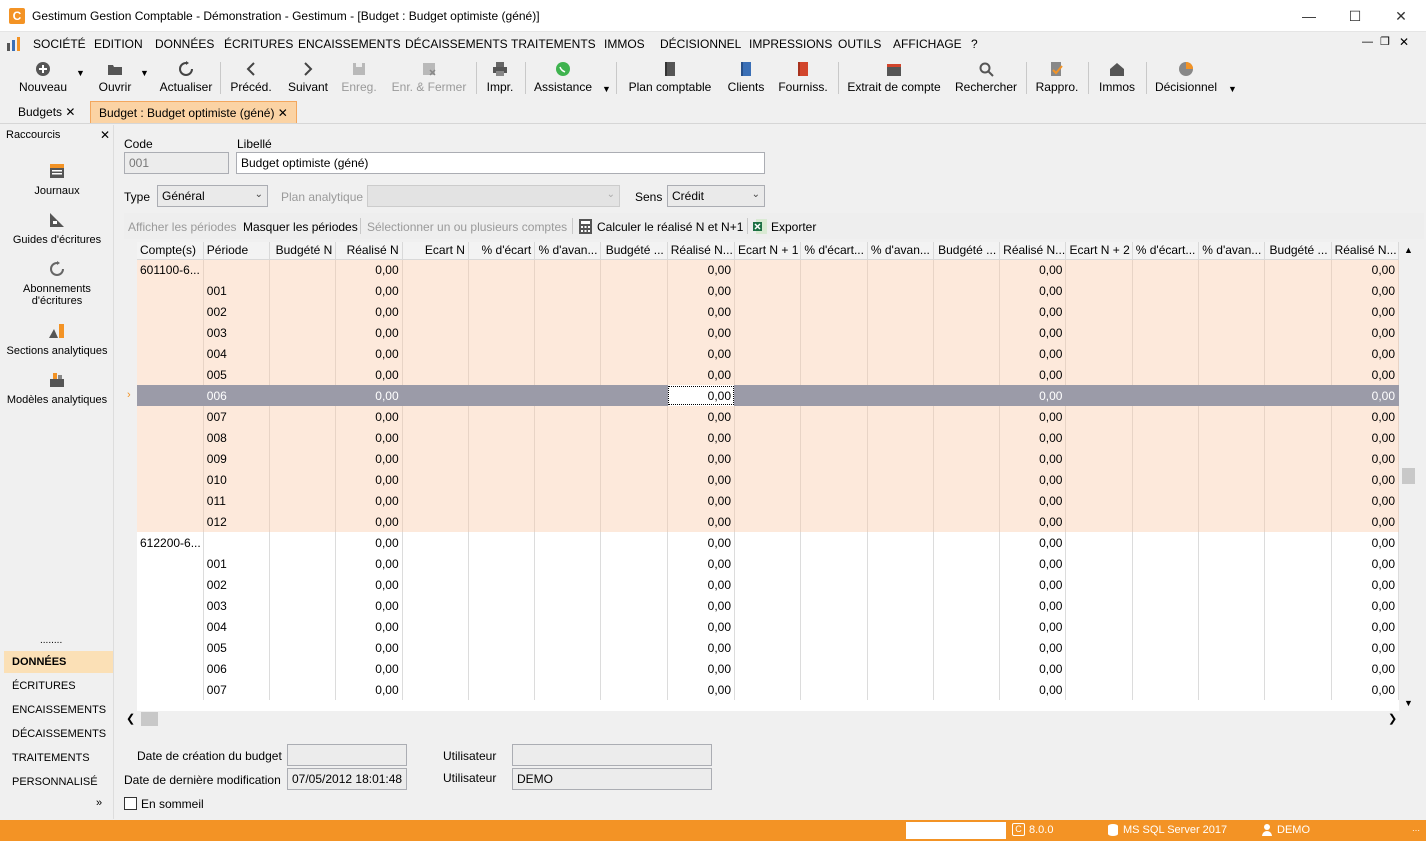 This screenshot has height=841, width=1426. What do you see at coordinates (1408, 476) in the screenshot?
I see `vertical-scroll-thumb` at bounding box center [1408, 476].